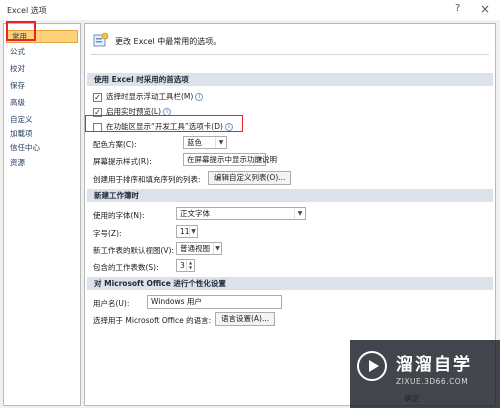 Image resolution: width=500 pixels, height=408 pixels. Describe the element at coordinates (457, 8) in the screenshot. I see `help-button: ?` at that location.